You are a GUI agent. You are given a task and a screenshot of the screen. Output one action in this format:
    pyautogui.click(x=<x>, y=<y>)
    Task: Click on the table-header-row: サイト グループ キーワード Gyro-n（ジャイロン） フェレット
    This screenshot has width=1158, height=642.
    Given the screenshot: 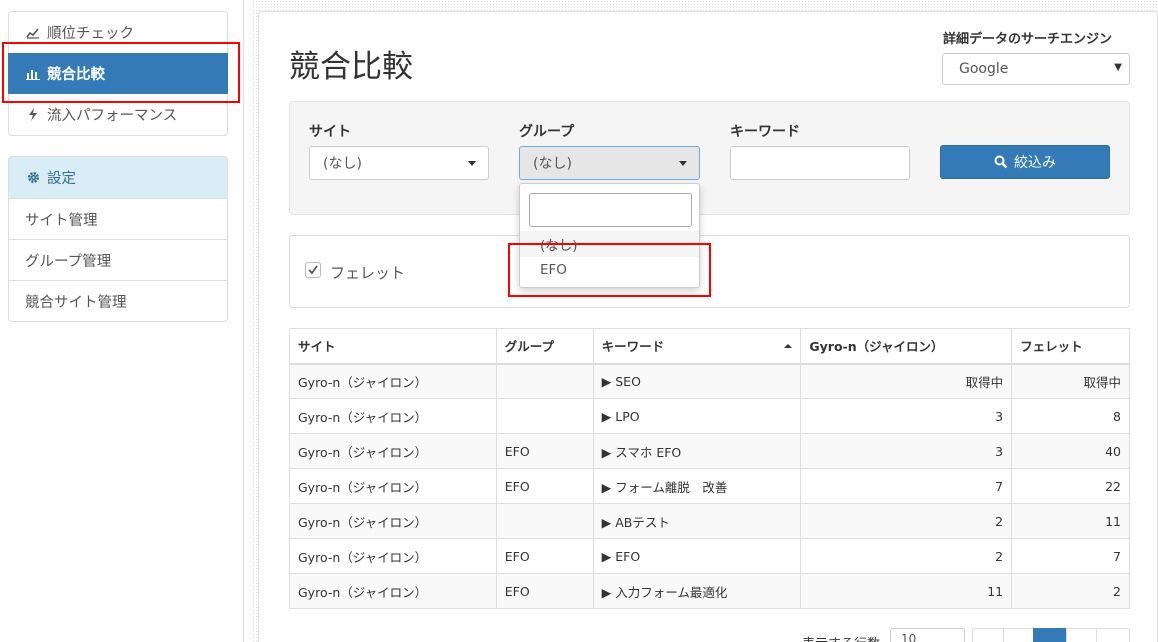 What is the action you would take?
    pyautogui.click(x=709, y=346)
    